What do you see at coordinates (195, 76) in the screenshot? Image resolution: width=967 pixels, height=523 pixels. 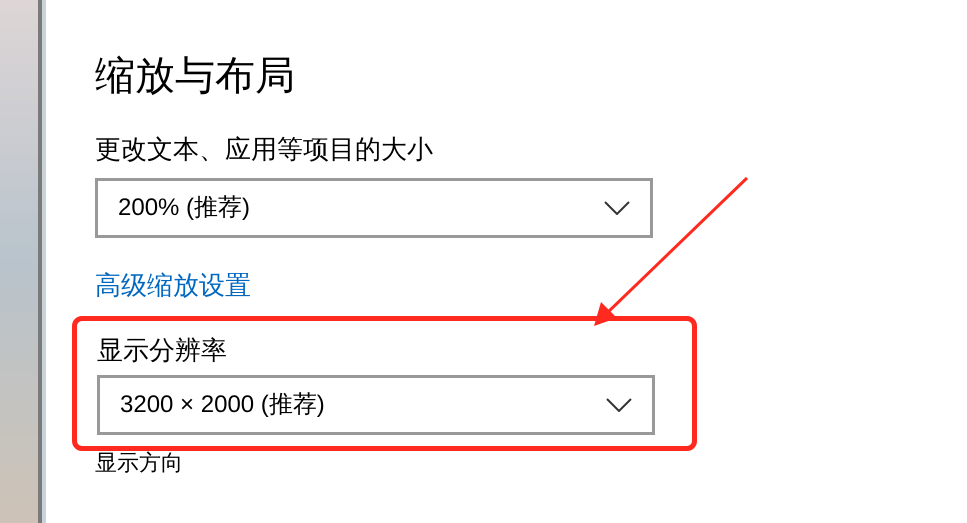 I see `section-title: 缩放与布局` at bounding box center [195, 76].